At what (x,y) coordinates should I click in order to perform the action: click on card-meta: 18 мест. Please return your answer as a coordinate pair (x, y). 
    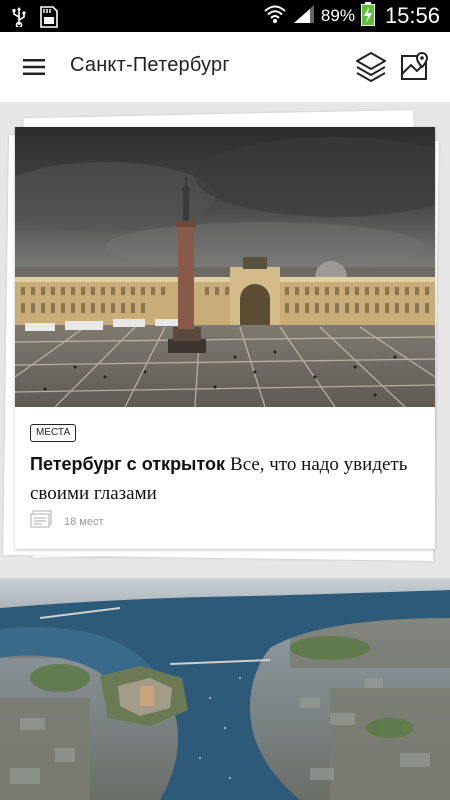
    Looking at the image, I should click on (67, 521).